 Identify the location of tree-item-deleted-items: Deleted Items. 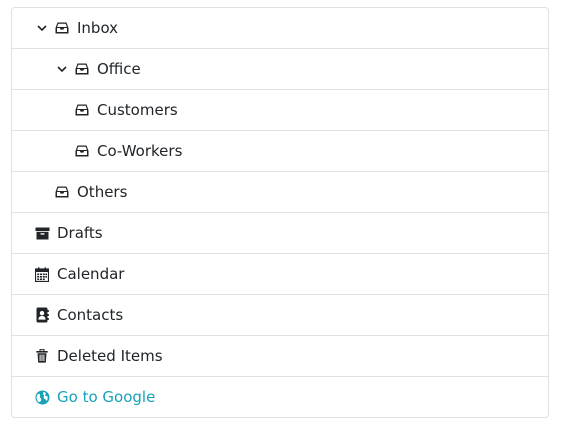
(280, 355).